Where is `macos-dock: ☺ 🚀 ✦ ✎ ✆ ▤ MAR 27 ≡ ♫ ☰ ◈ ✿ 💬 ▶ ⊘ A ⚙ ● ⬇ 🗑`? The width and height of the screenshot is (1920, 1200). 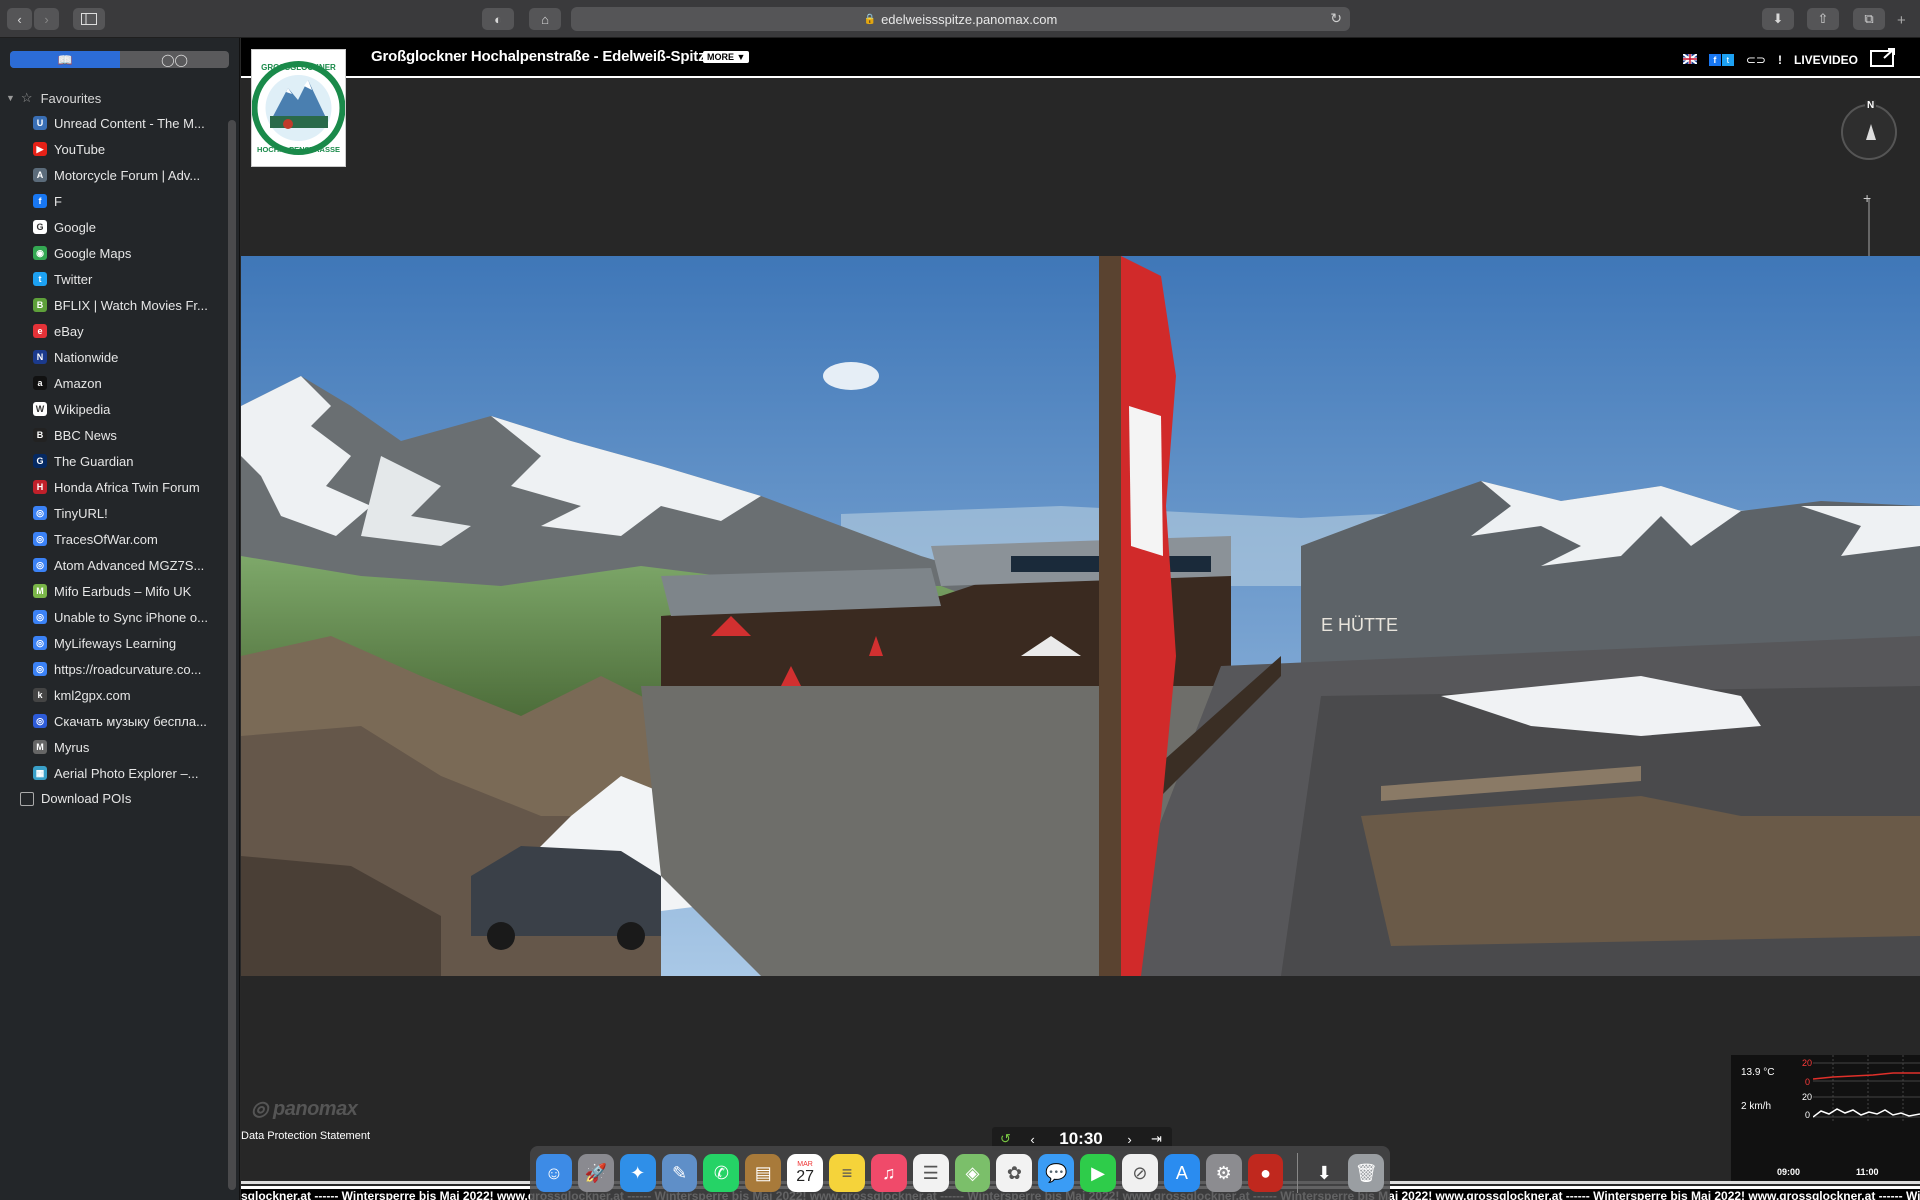 macos-dock: ☺ 🚀 ✦ ✎ ✆ ▤ MAR 27 ≡ ♫ ☰ ◈ ✿ 💬 ▶ ⊘ A ⚙ ● ⬇ 🗑 is located at coordinates (960, 1173).